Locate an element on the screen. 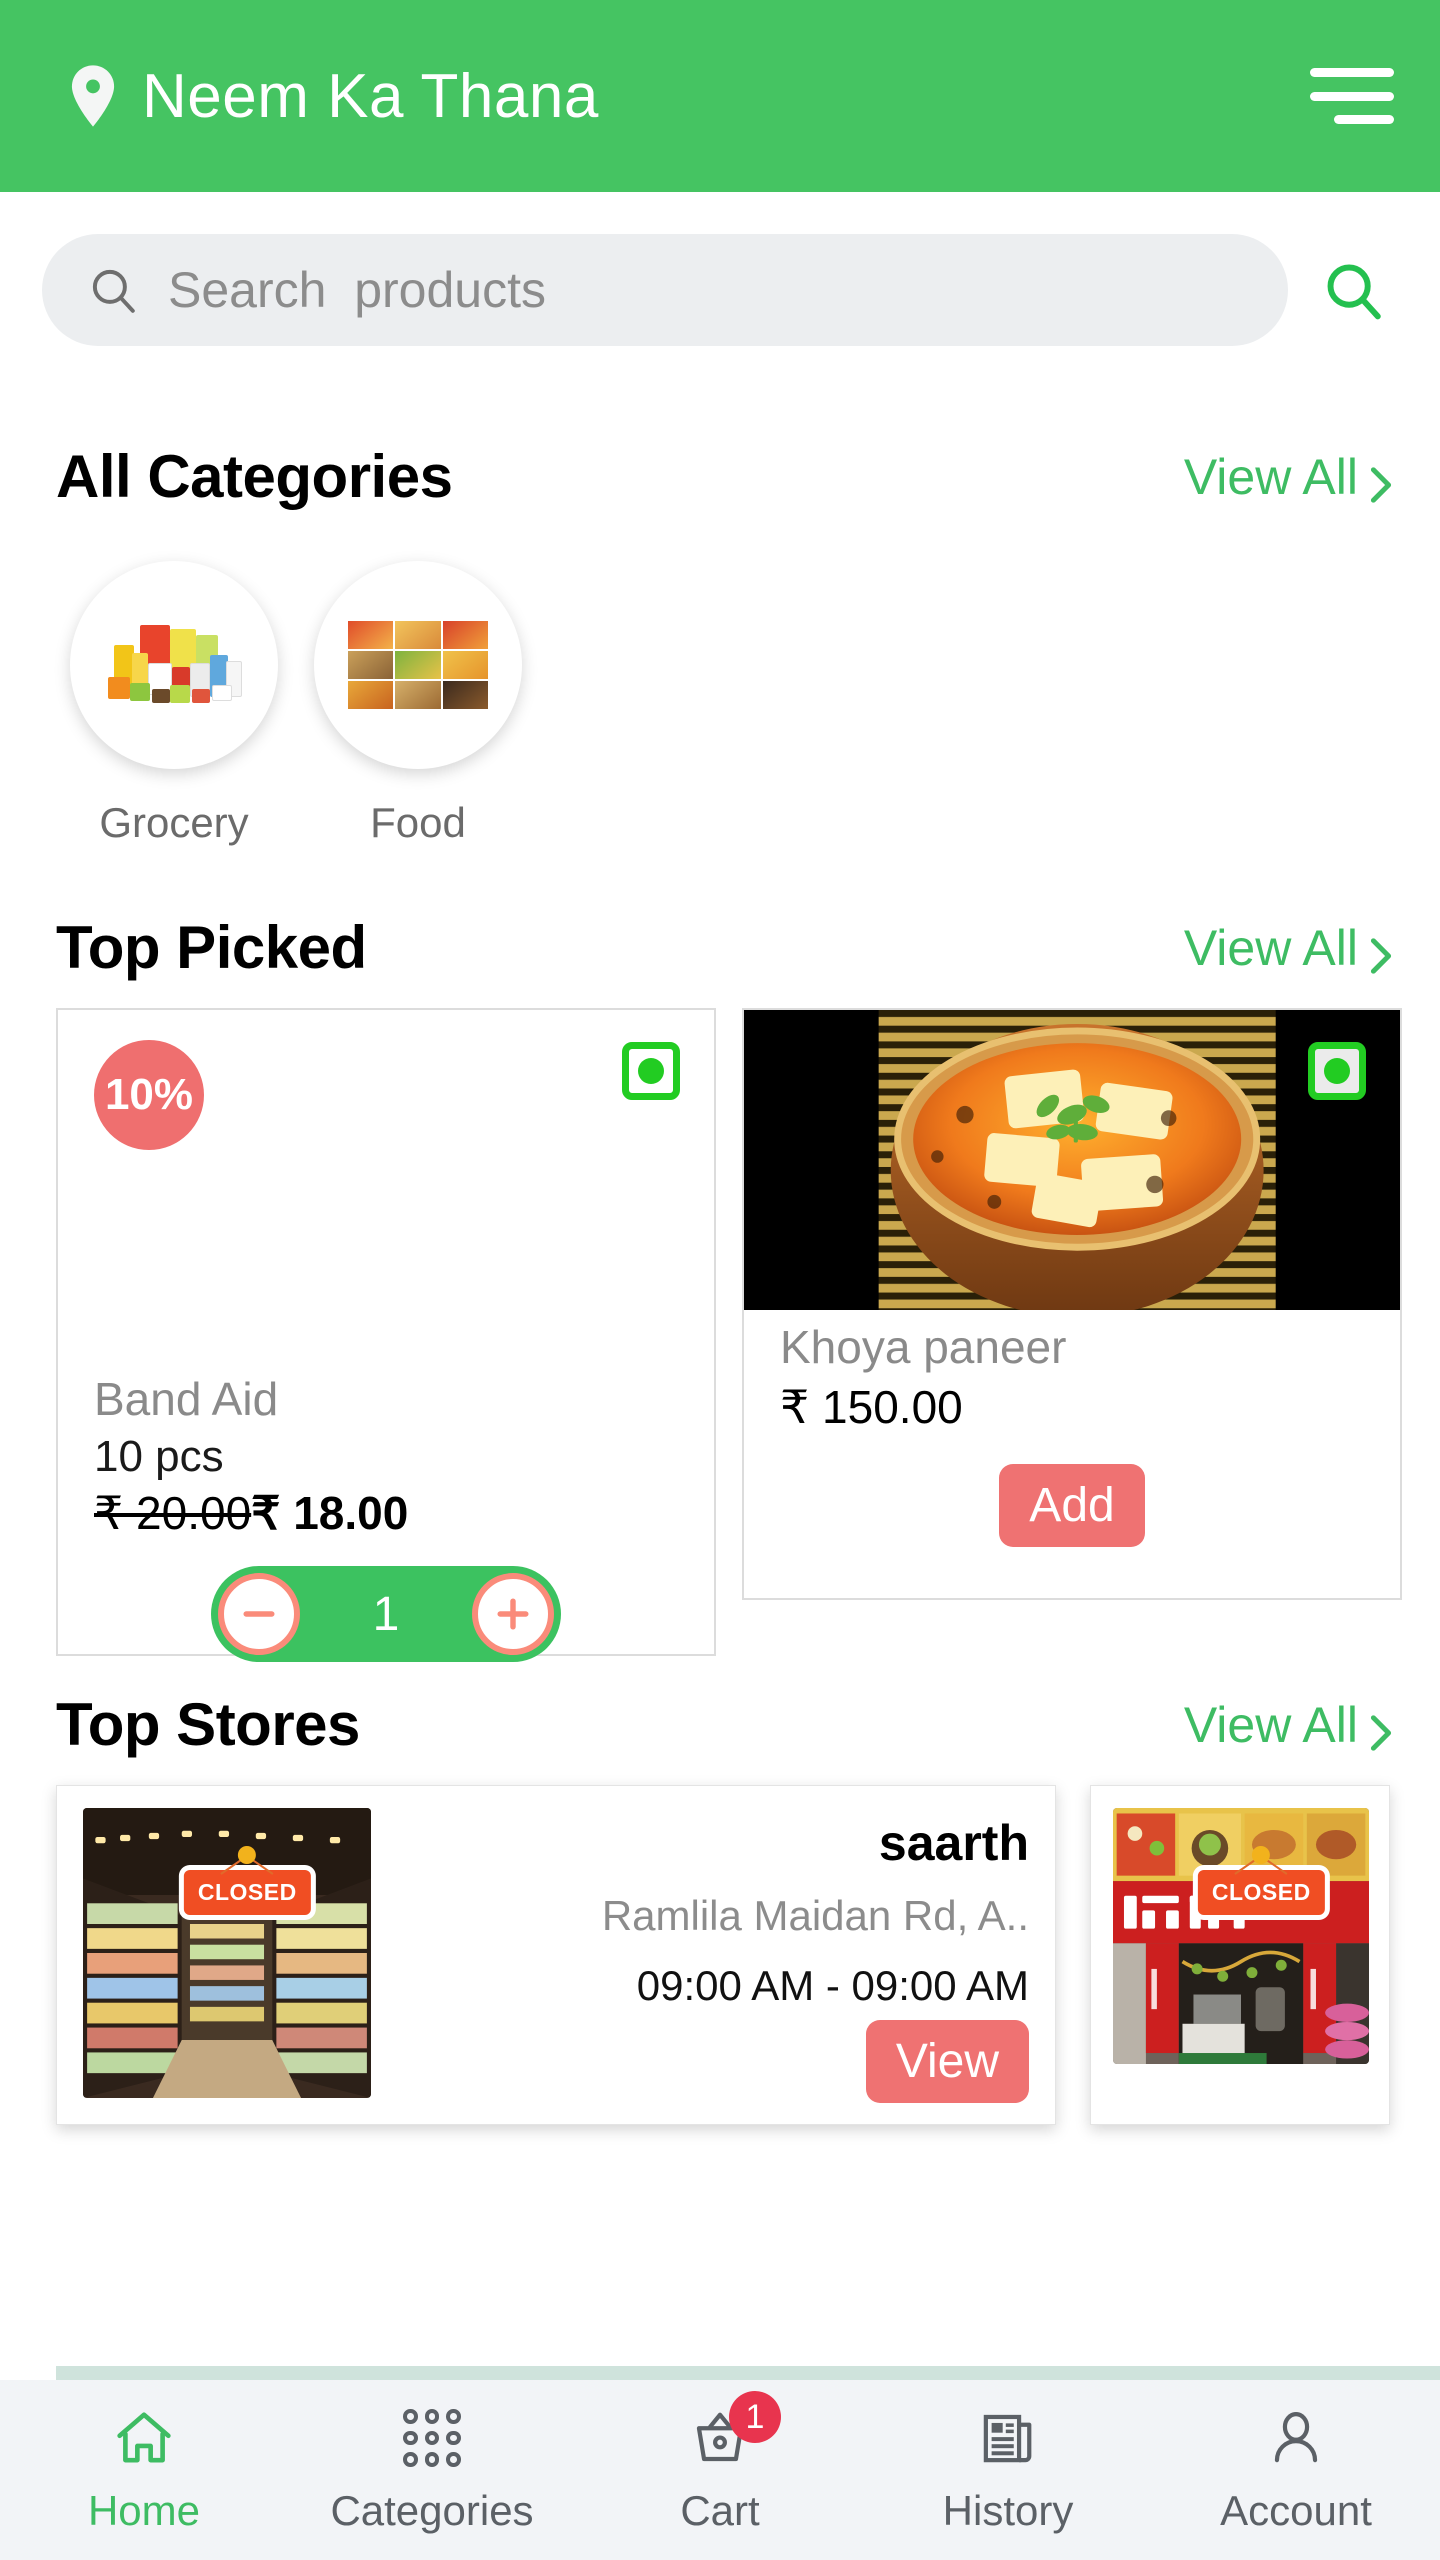  home-icon is located at coordinates (144, 2438).